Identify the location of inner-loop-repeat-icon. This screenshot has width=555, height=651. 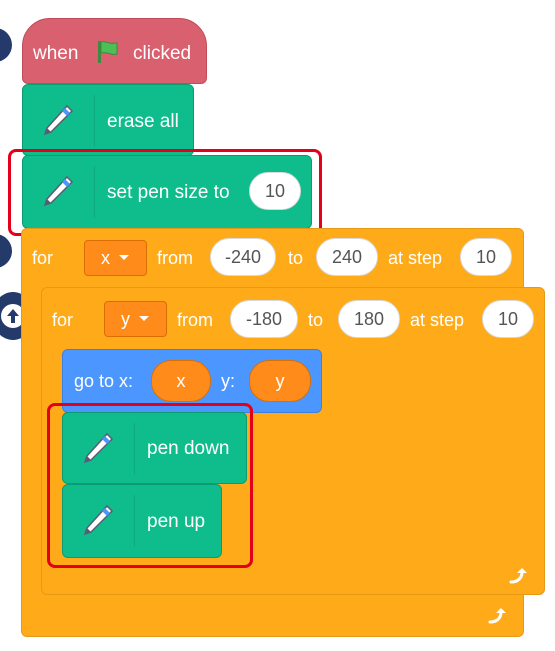
(519, 578).